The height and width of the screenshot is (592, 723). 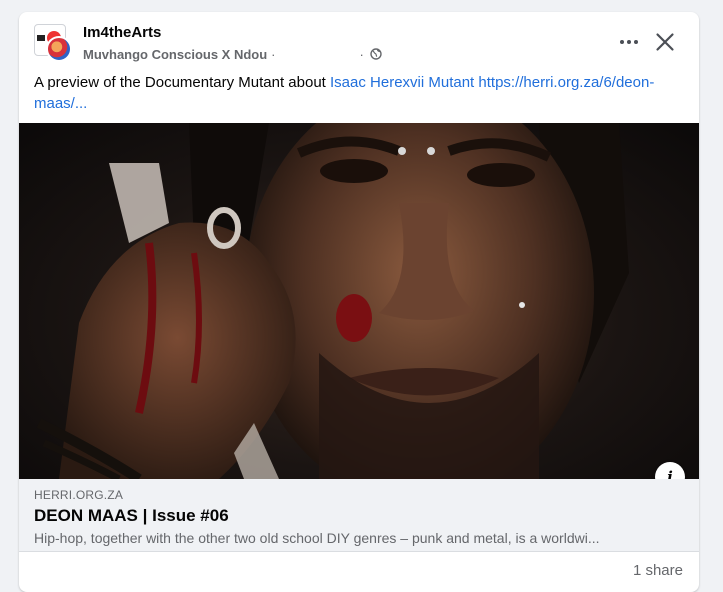 I want to click on more-button, so click(x=629, y=42).